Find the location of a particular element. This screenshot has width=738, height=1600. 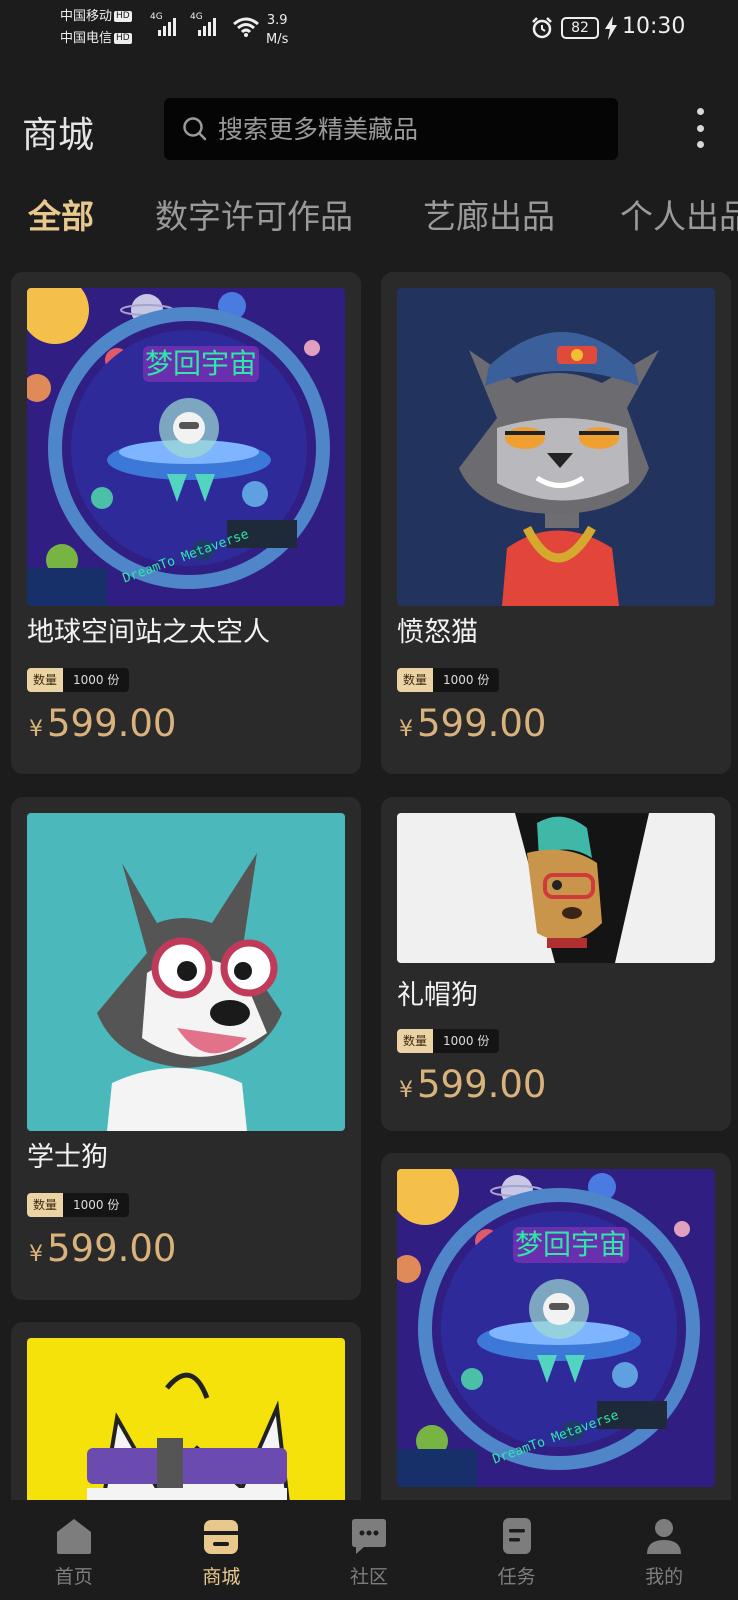

search-icon is located at coordinates (195, 129).